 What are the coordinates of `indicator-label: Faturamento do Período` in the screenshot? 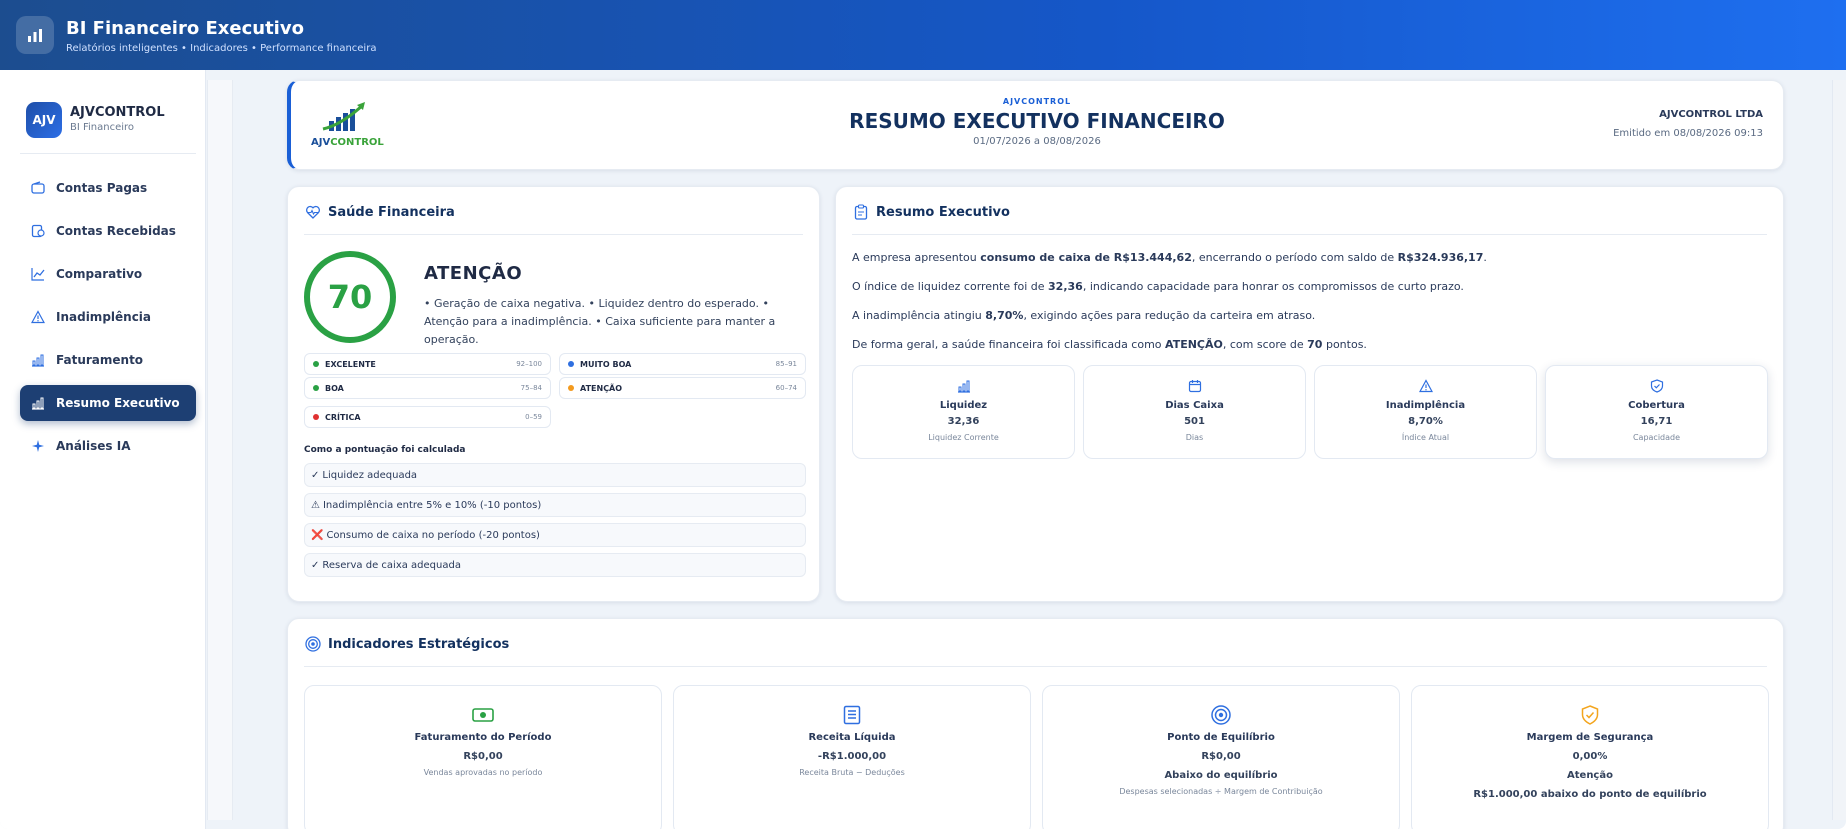 It's located at (483, 737).